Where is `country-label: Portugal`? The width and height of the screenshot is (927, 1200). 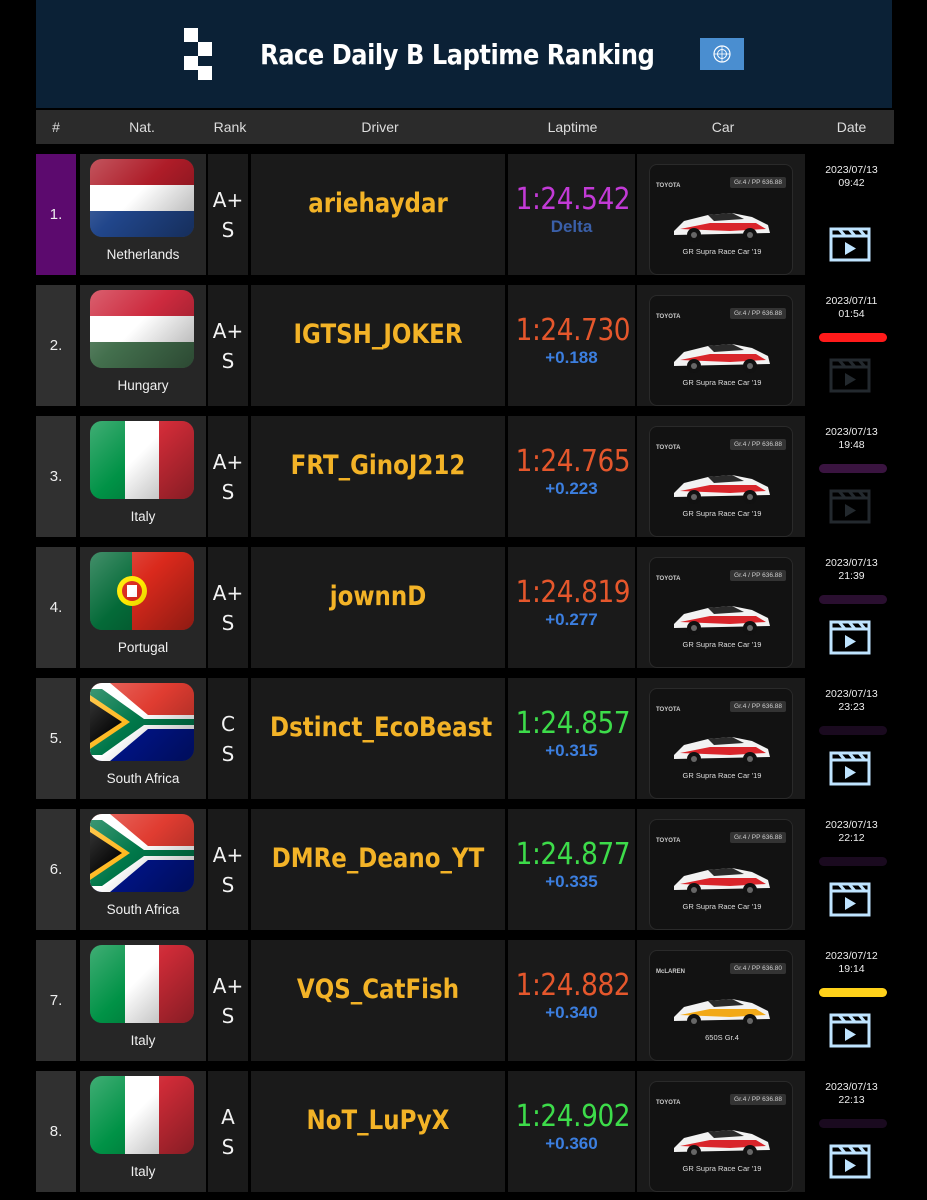 country-label: Portugal is located at coordinates (143, 647).